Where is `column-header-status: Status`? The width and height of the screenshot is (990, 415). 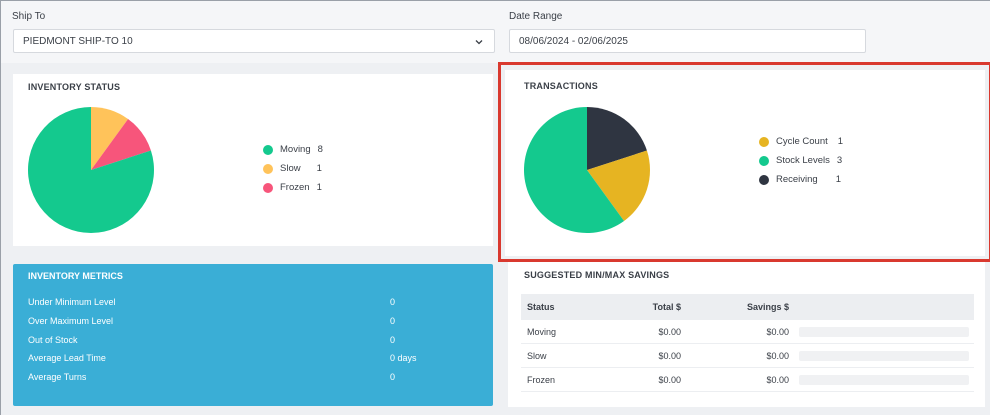 column-header-status: Status is located at coordinates (571, 307).